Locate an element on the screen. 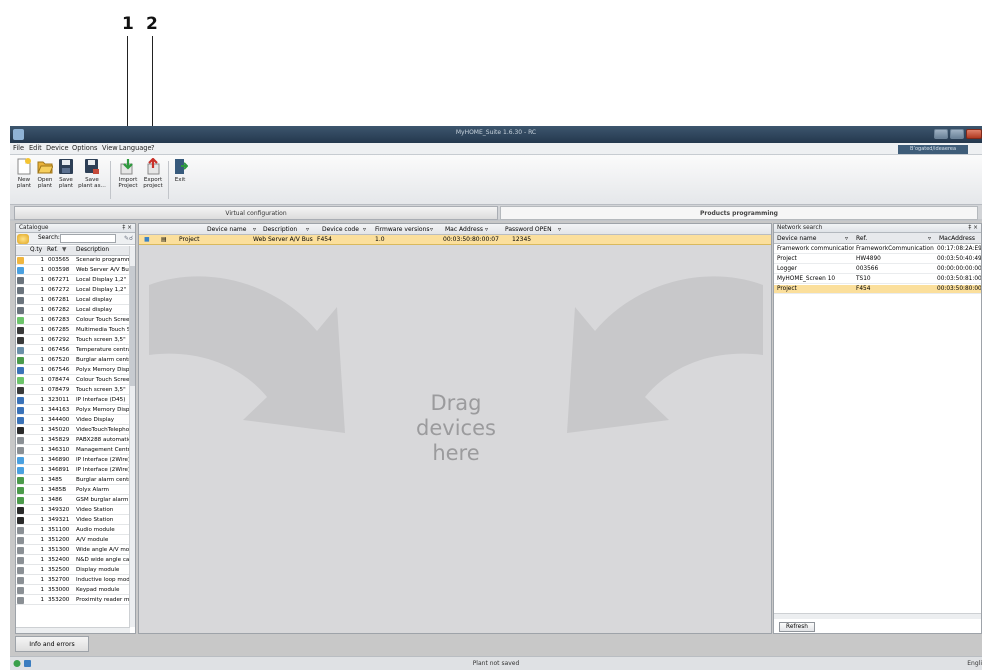  column-qty: Q.ty is located at coordinates (36, 250).